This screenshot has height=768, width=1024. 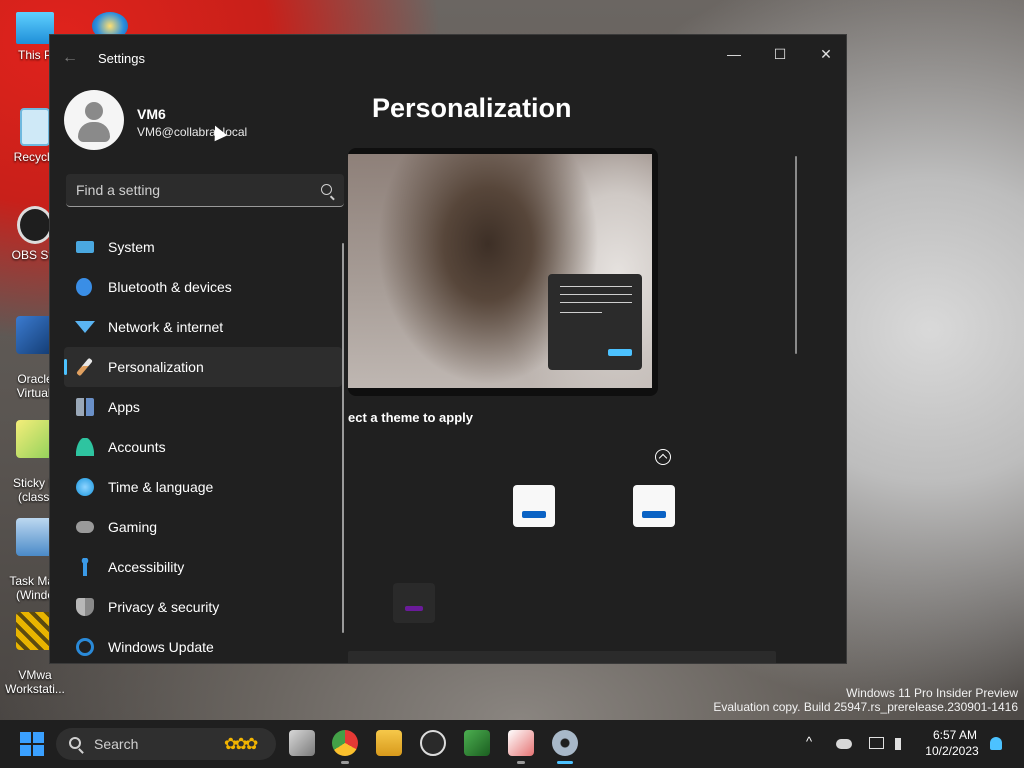 What do you see at coordinates (85, 447) in the screenshot?
I see `person-icon` at bounding box center [85, 447].